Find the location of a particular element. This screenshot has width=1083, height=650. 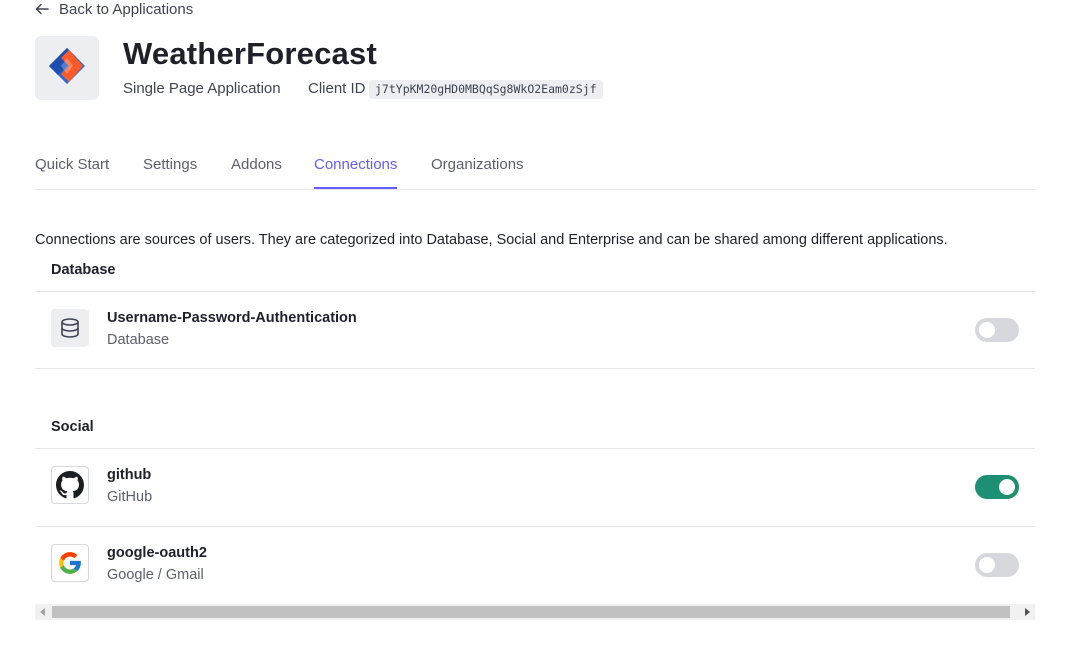

database-icon is located at coordinates (70, 328).